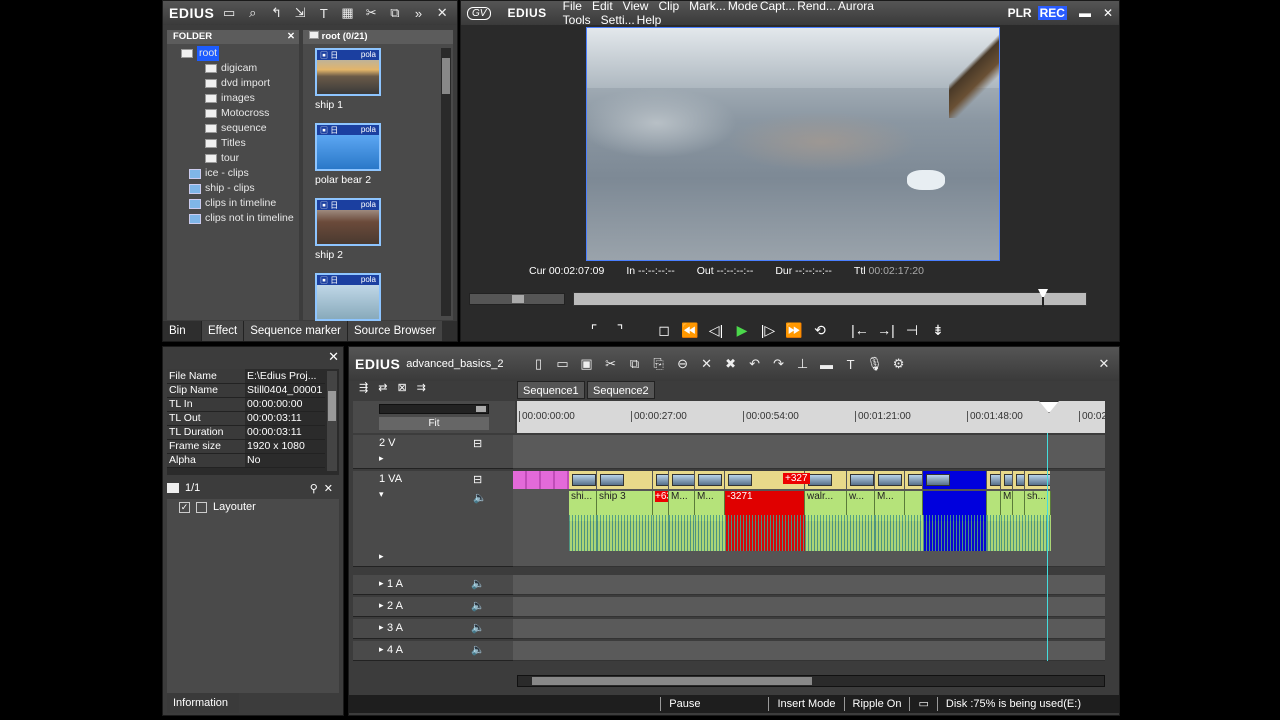 The height and width of the screenshot is (720, 1280). What do you see at coordinates (419, 13) in the screenshot?
I see `more-icon: »` at bounding box center [419, 13].